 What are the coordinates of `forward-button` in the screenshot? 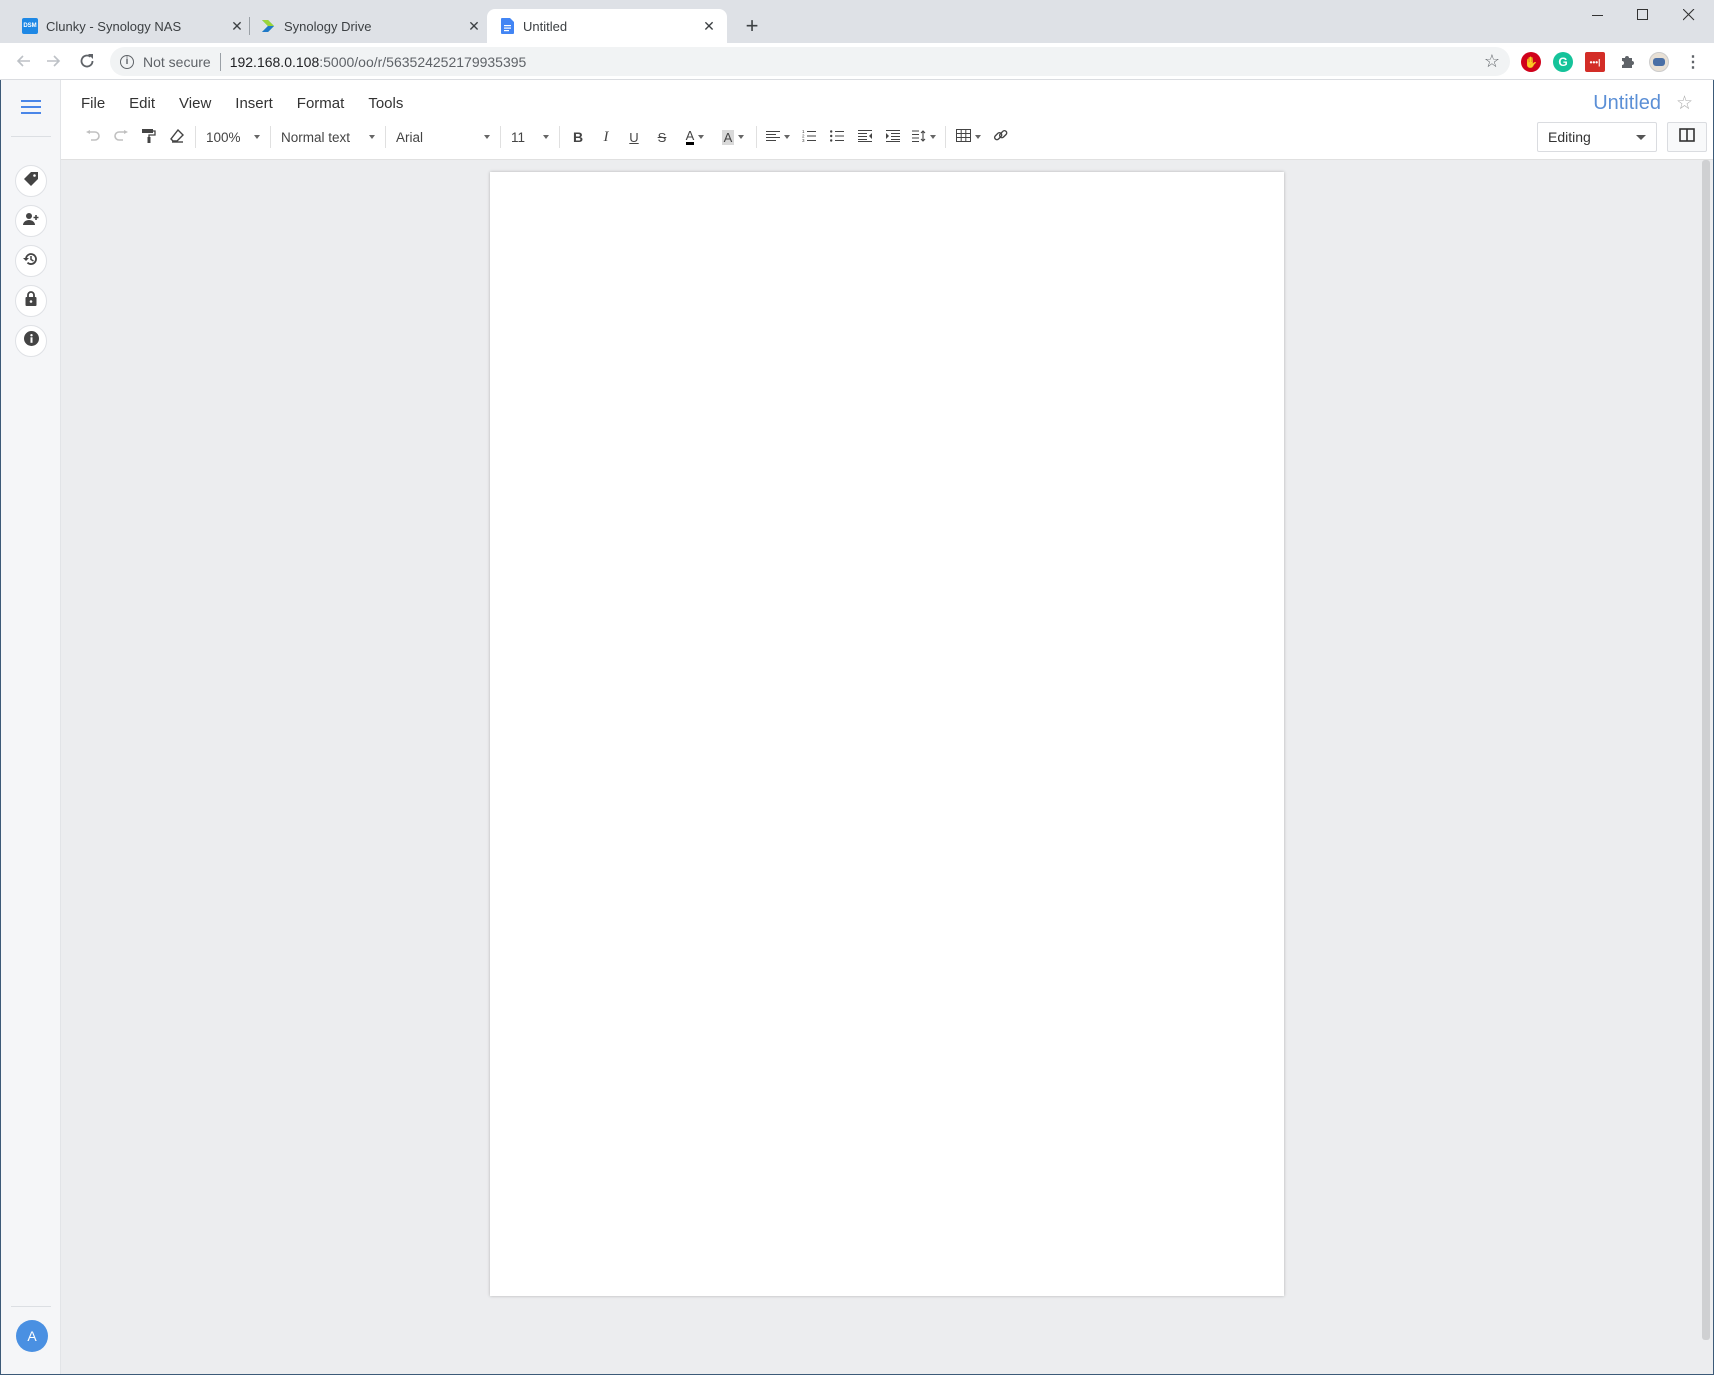 It's located at (54, 61).